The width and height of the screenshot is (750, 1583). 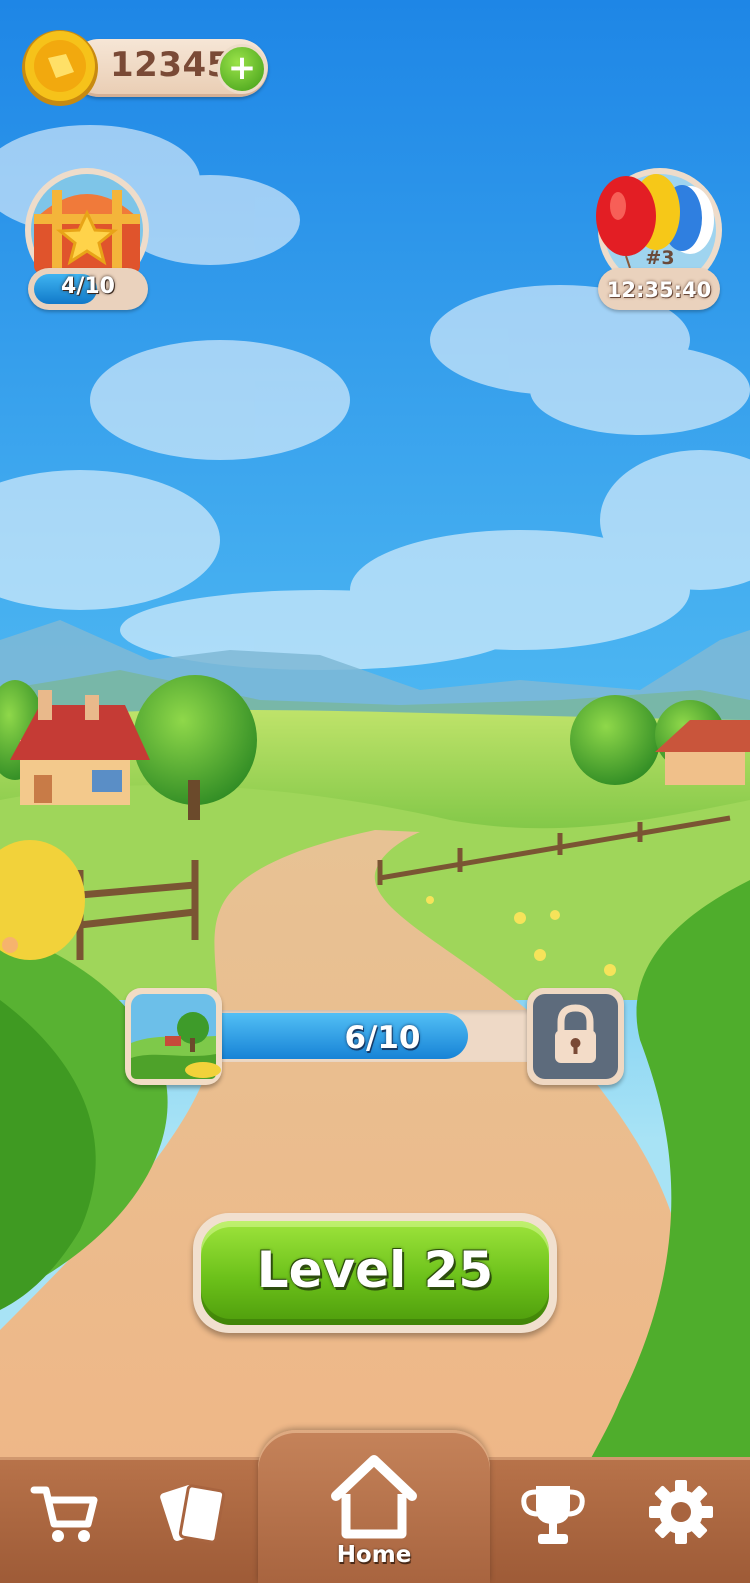 I want to click on play-level-label: Level 25, so click(x=375, y=1270).